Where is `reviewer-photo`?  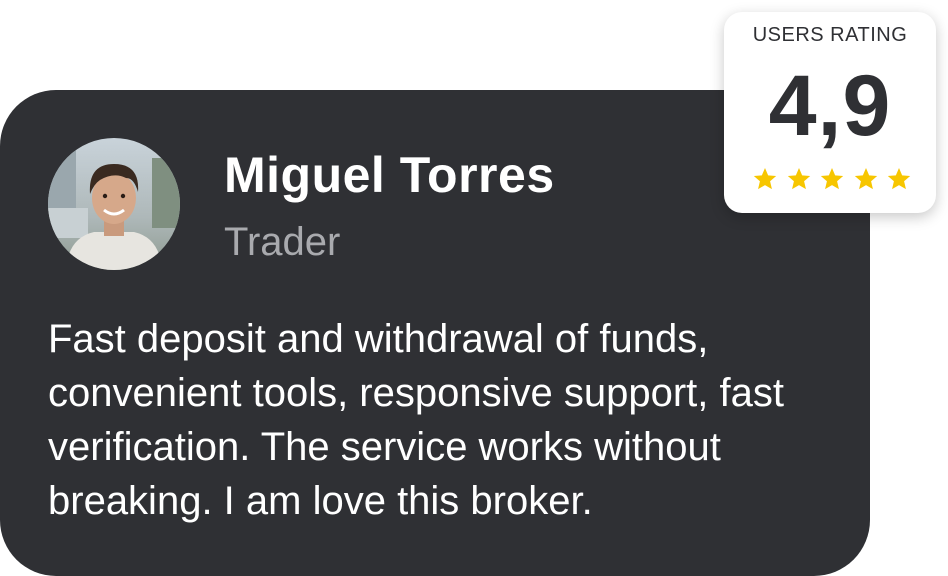 reviewer-photo is located at coordinates (114, 204).